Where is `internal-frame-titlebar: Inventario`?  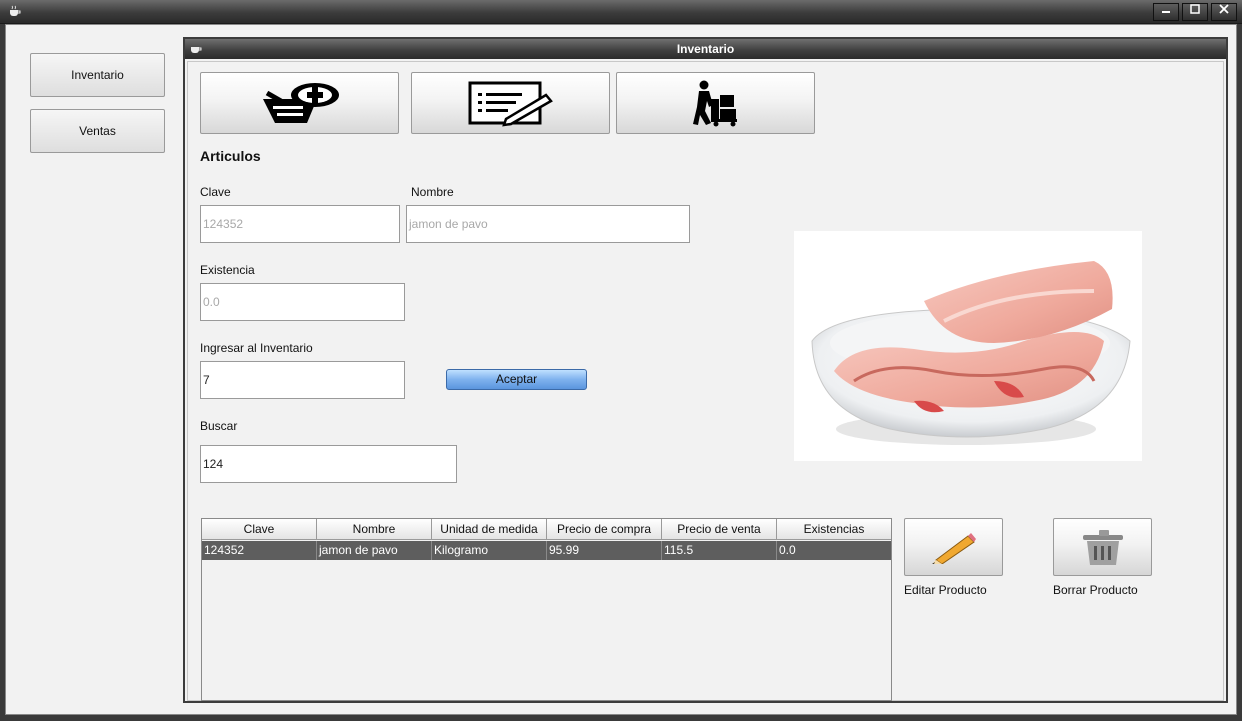 internal-frame-titlebar: Inventario is located at coordinates (705, 49).